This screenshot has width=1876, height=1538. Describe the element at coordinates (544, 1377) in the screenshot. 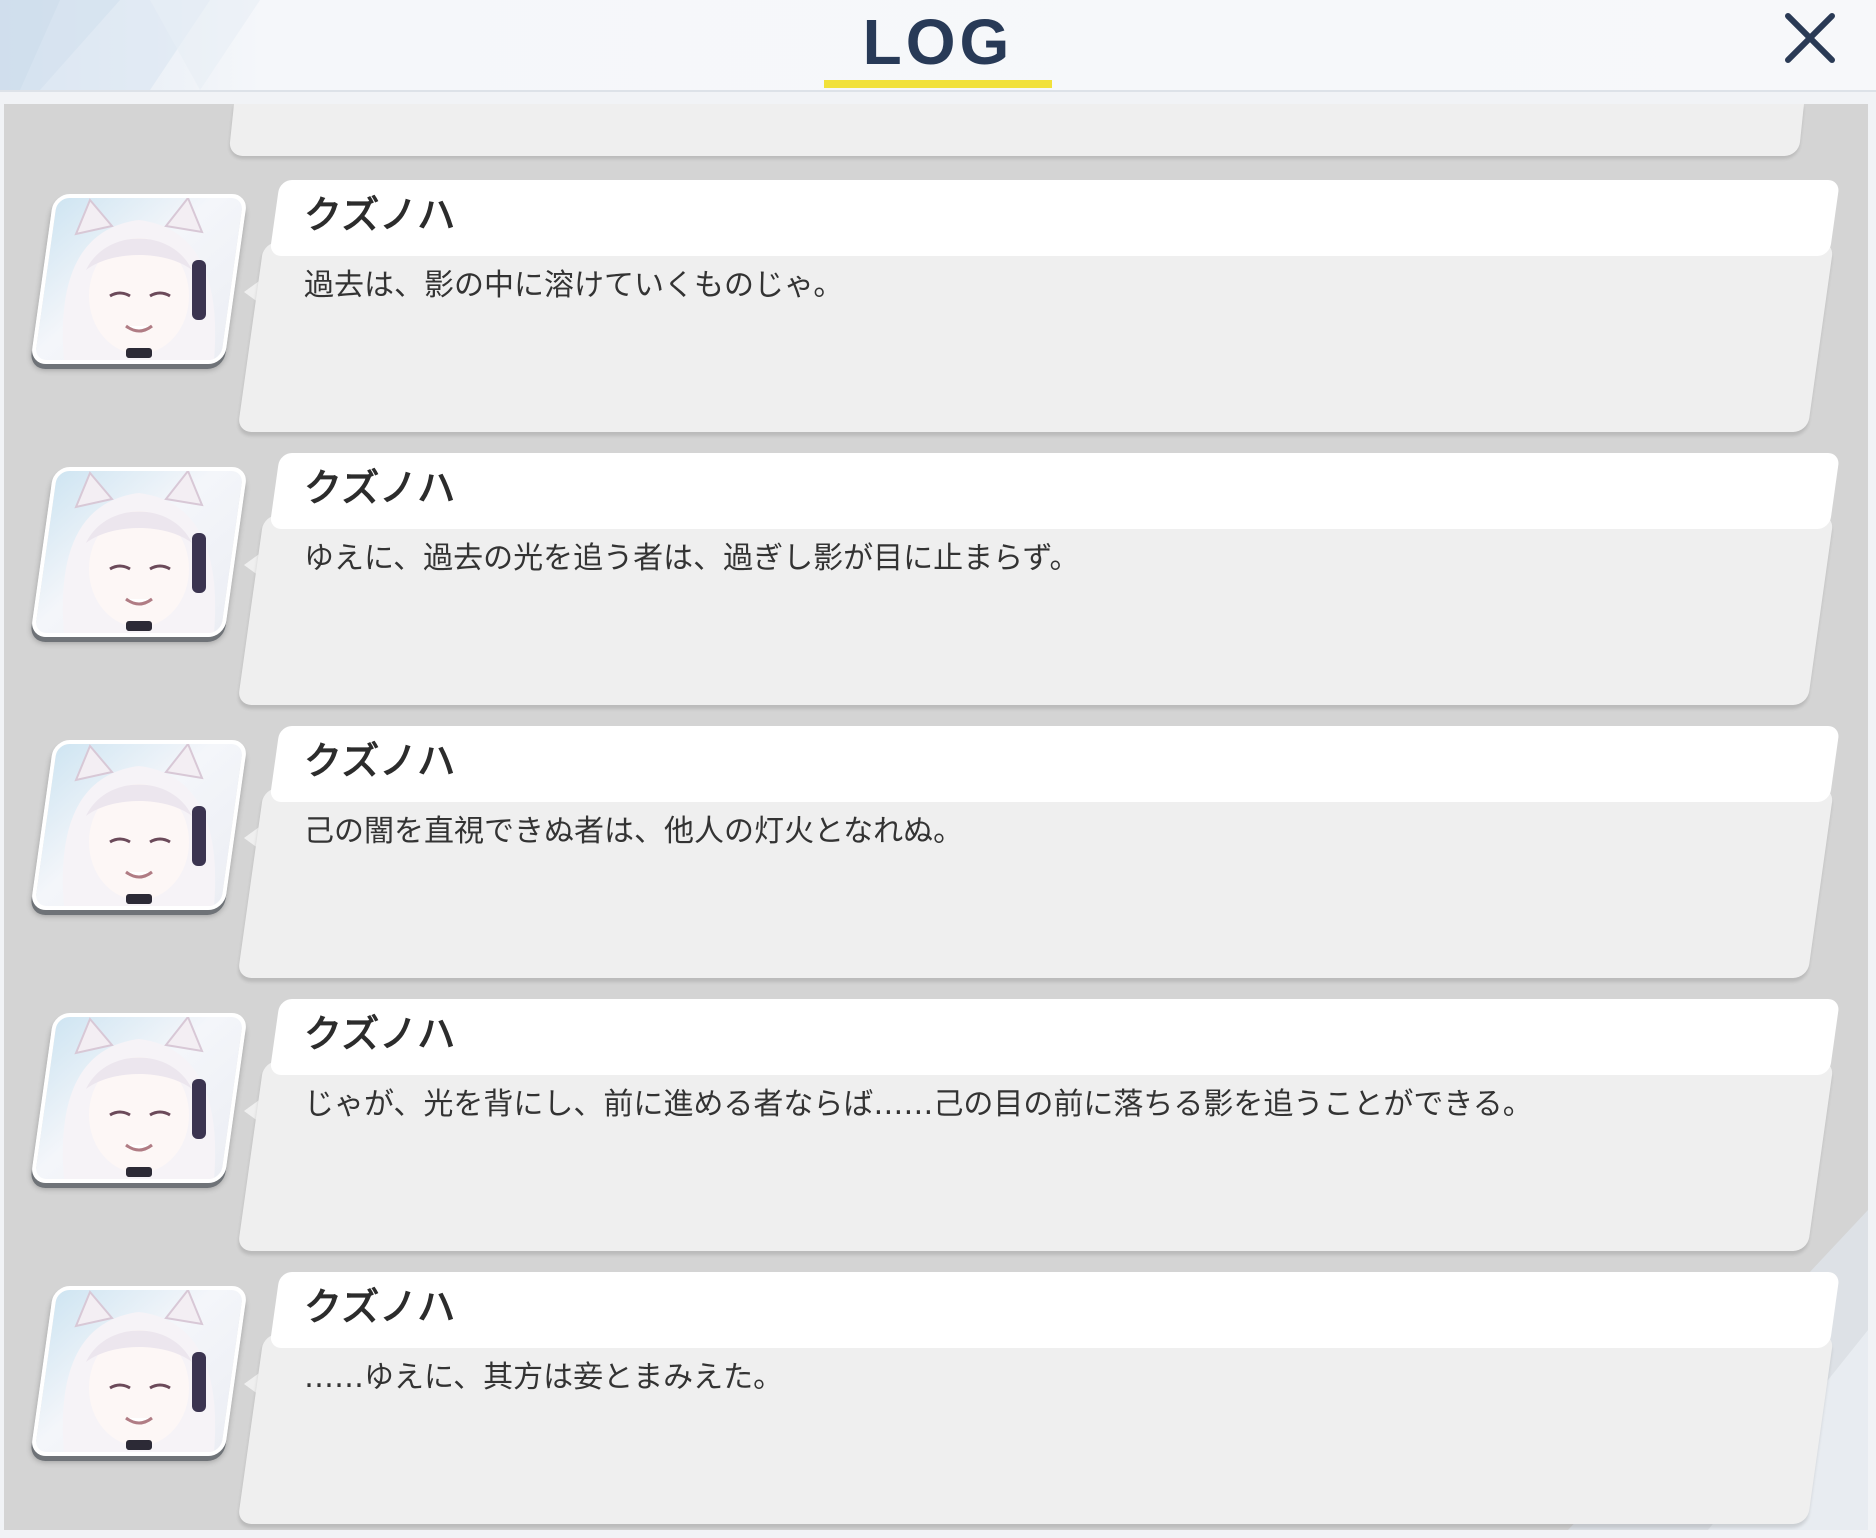

I see `dialogue-text: ……ゆえに、其方は妾とまみえた。` at that location.